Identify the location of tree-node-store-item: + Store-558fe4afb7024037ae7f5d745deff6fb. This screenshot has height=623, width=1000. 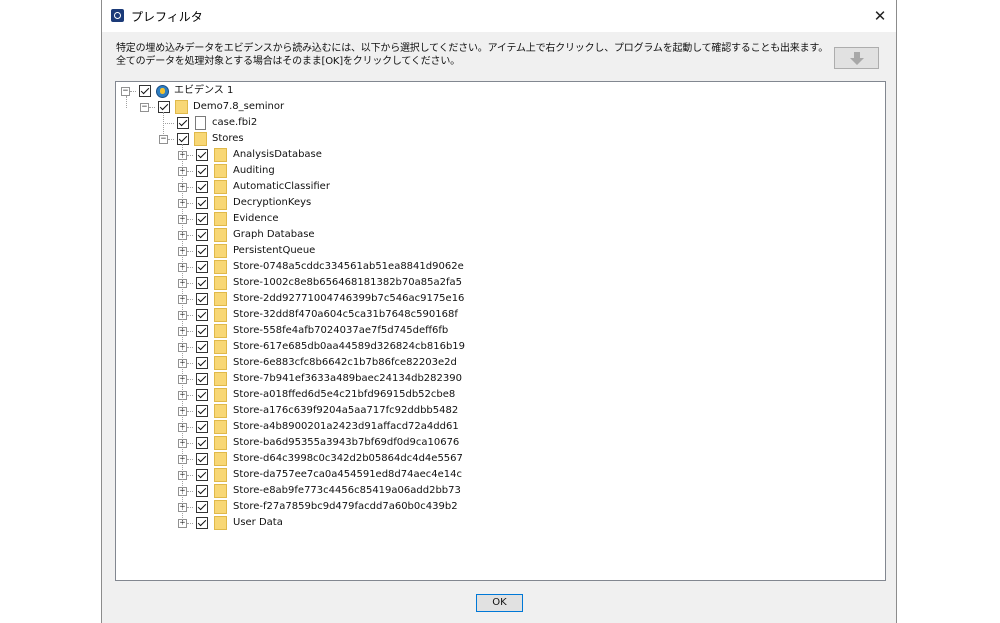
(336, 331).